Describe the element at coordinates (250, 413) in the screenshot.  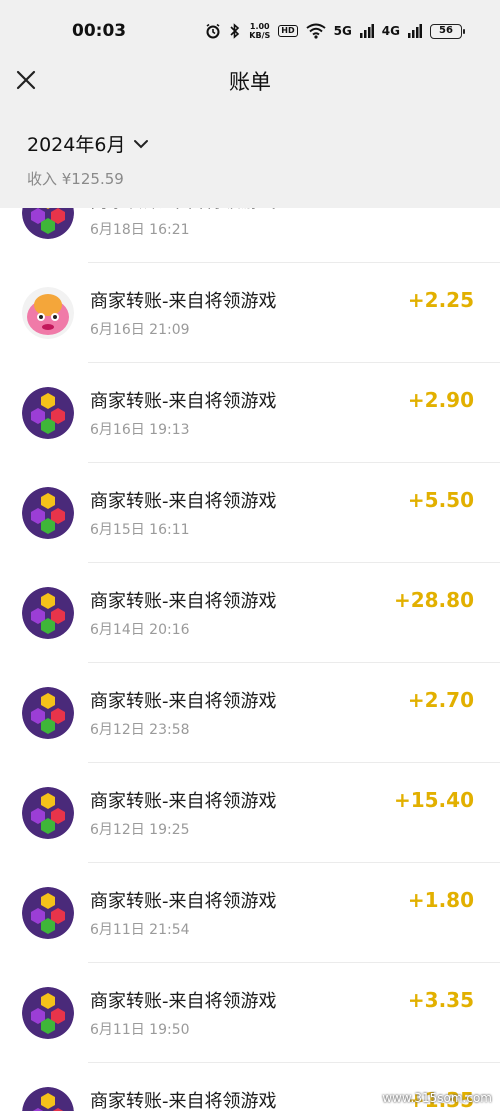
I see `transaction-row: 商家转账-来自将领游戏 6月16日 19:13 +2.90` at that location.